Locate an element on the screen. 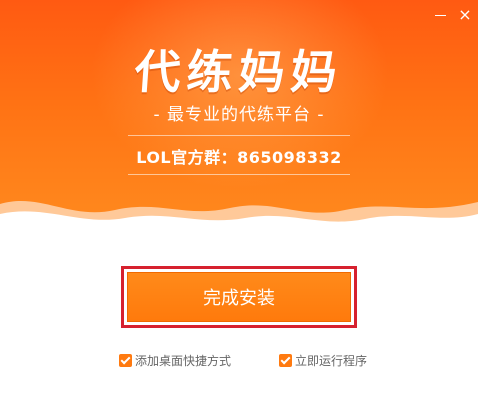  finish-install-button: 完成安装 is located at coordinates (239, 297).